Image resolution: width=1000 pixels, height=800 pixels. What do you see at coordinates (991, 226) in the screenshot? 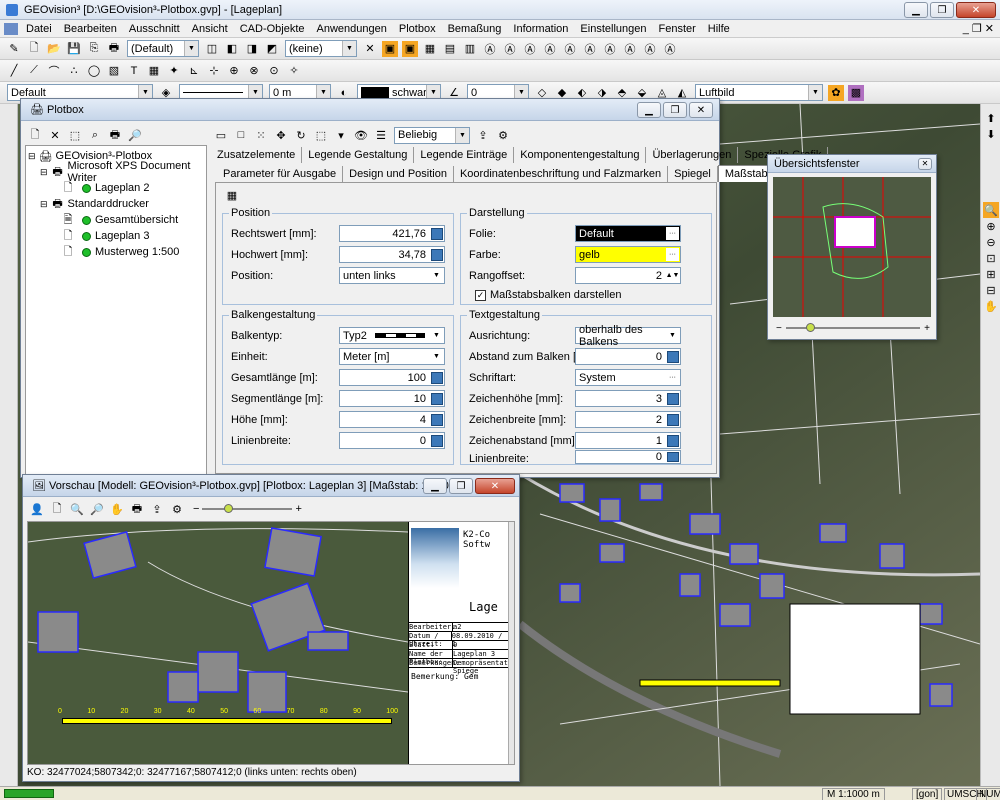
I see `zoom-in-icon: ⊕` at bounding box center [991, 226].